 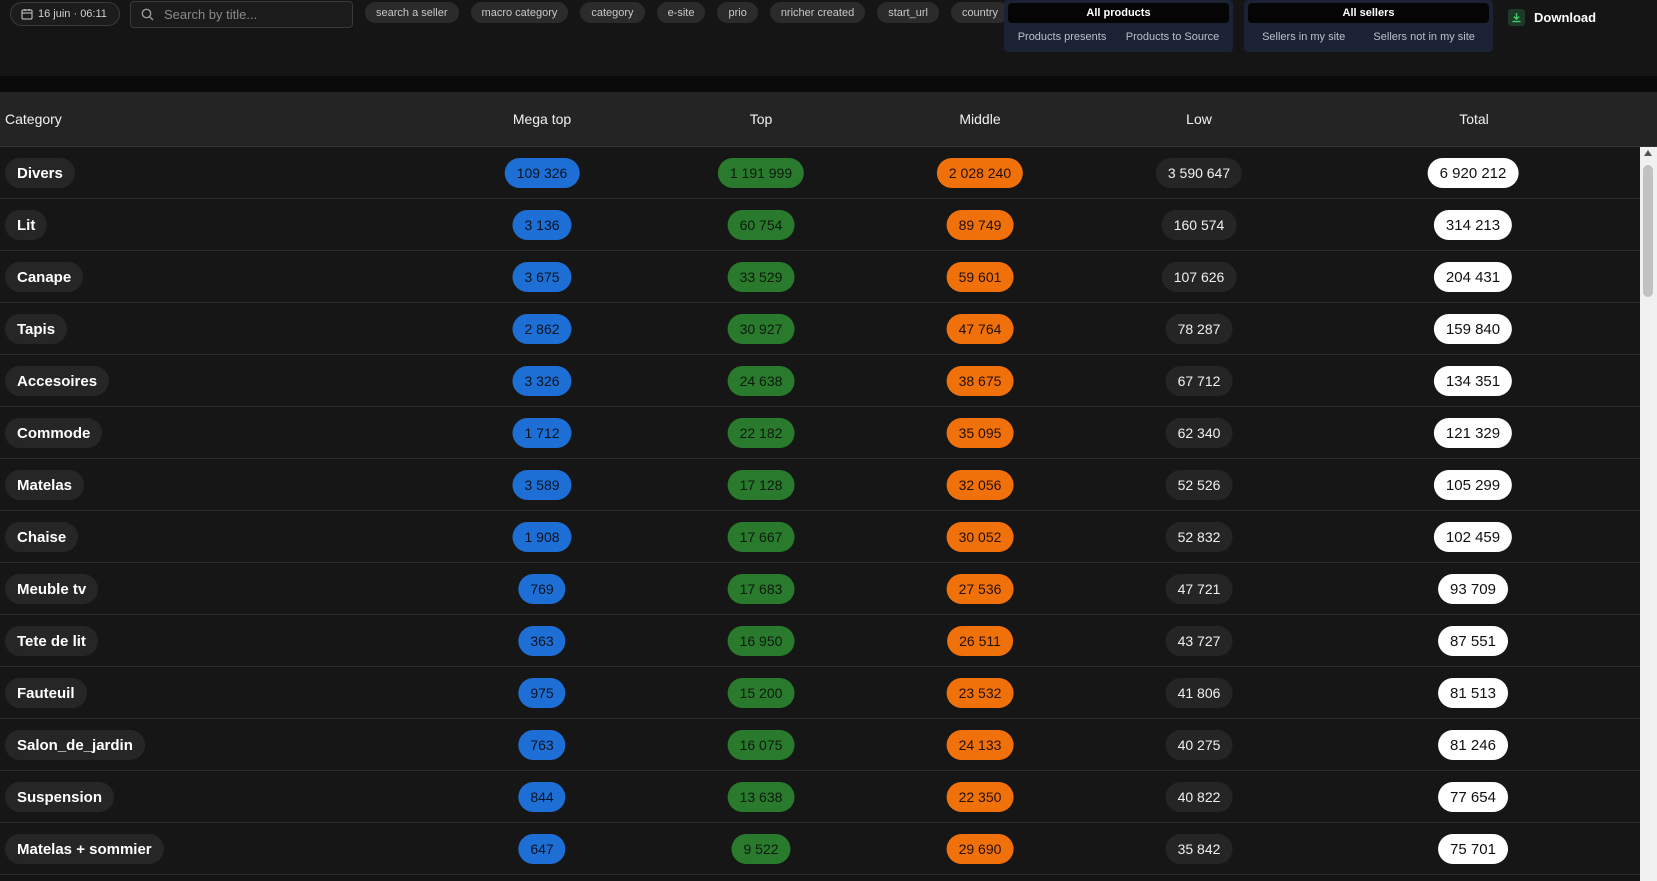 I want to click on filter-category: category, so click(x=612, y=12).